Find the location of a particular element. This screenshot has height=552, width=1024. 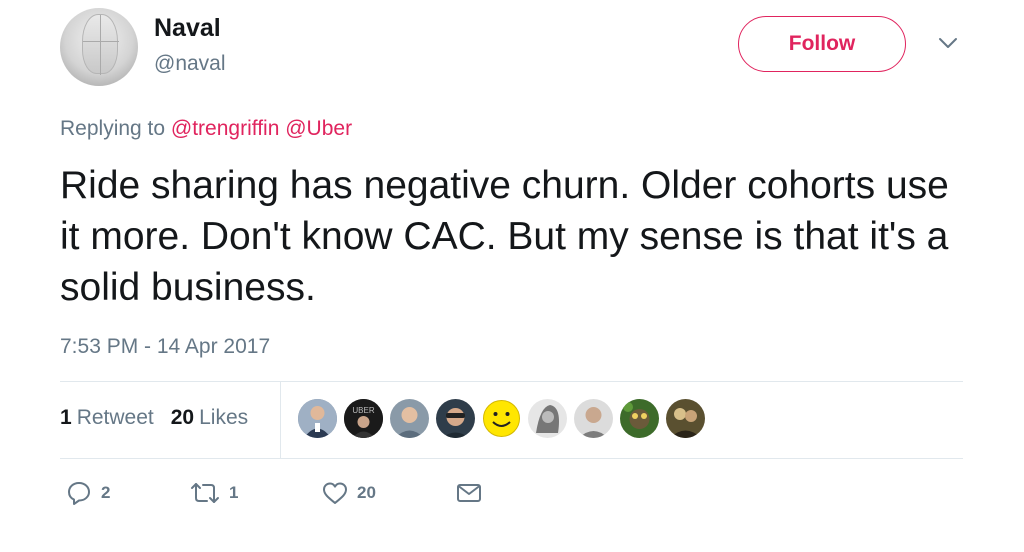

reply-context: Replying to @trengriffin @Uber is located at coordinates (206, 129).